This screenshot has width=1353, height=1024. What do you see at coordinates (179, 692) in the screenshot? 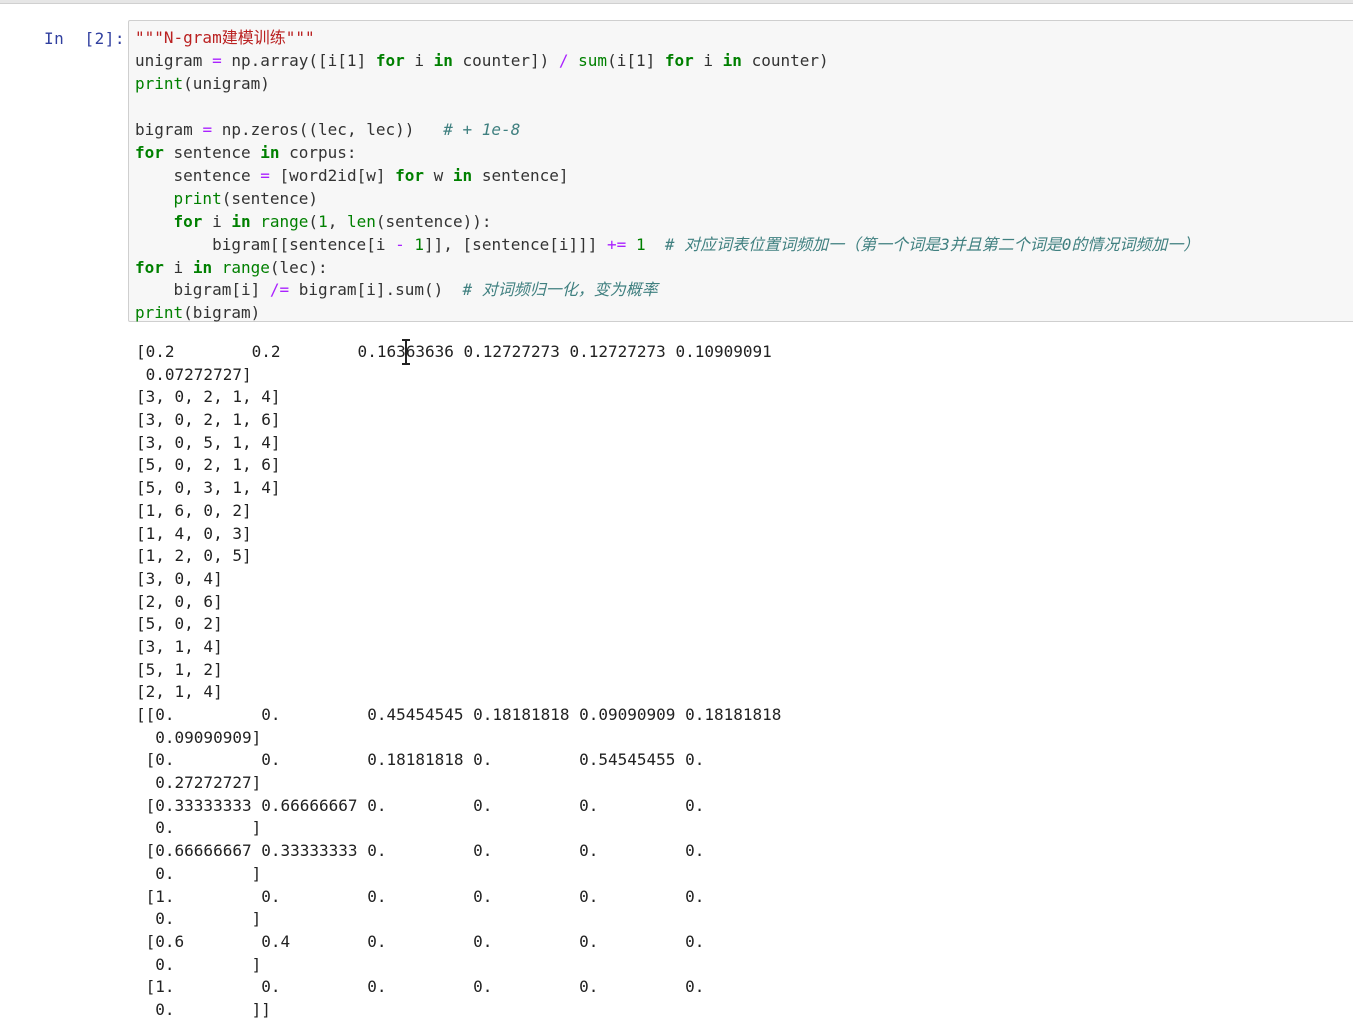
I see `output-line: [2, 1, 4]` at bounding box center [179, 692].